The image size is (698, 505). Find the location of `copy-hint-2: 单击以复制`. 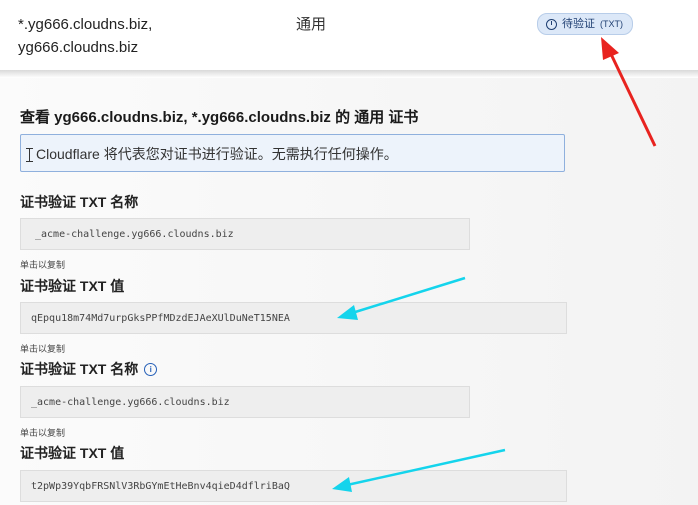

copy-hint-2: 单击以复制 is located at coordinates (43, 349).